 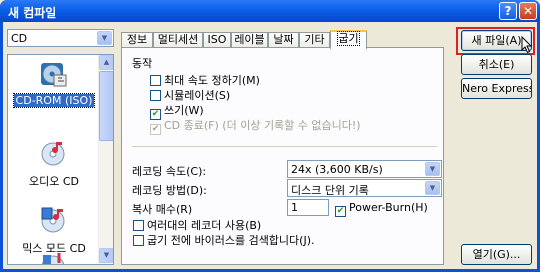 What do you see at coordinates (308, 207) in the screenshot?
I see `copies-input: 1` at bounding box center [308, 207].